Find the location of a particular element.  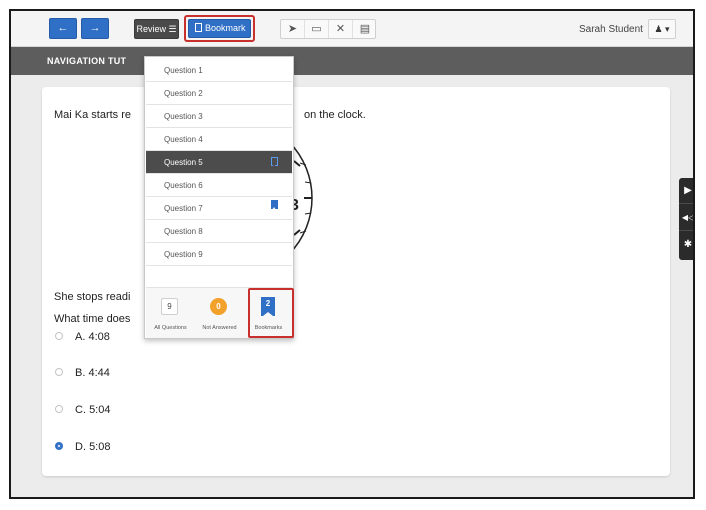

settings-gear-icon: ✱ is located at coordinates (686, 245).